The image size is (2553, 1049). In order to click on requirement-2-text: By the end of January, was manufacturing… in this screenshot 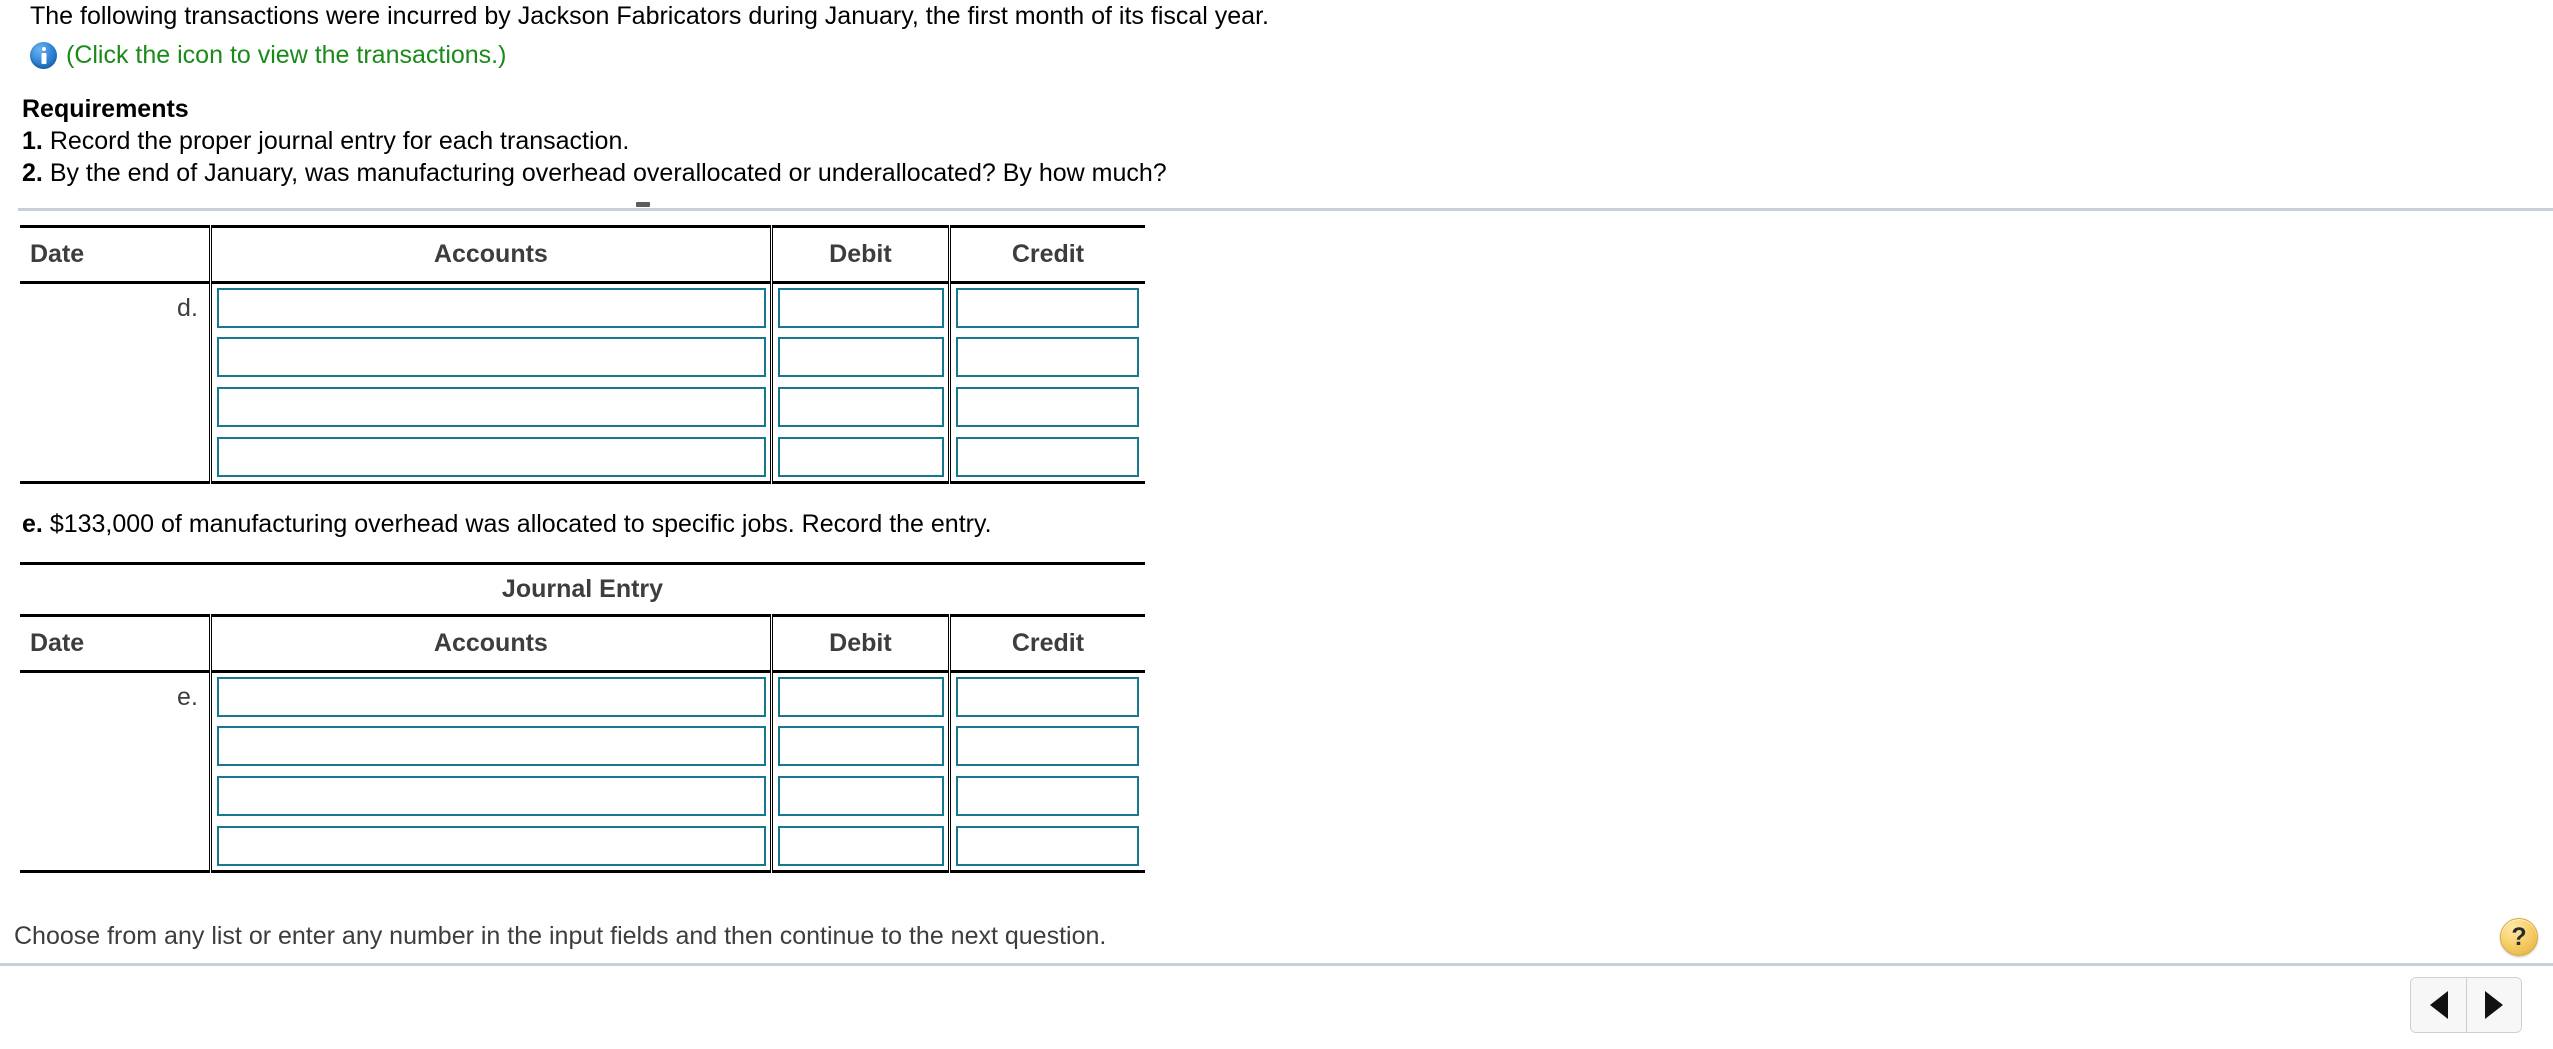, I will do `click(608, 173)`.